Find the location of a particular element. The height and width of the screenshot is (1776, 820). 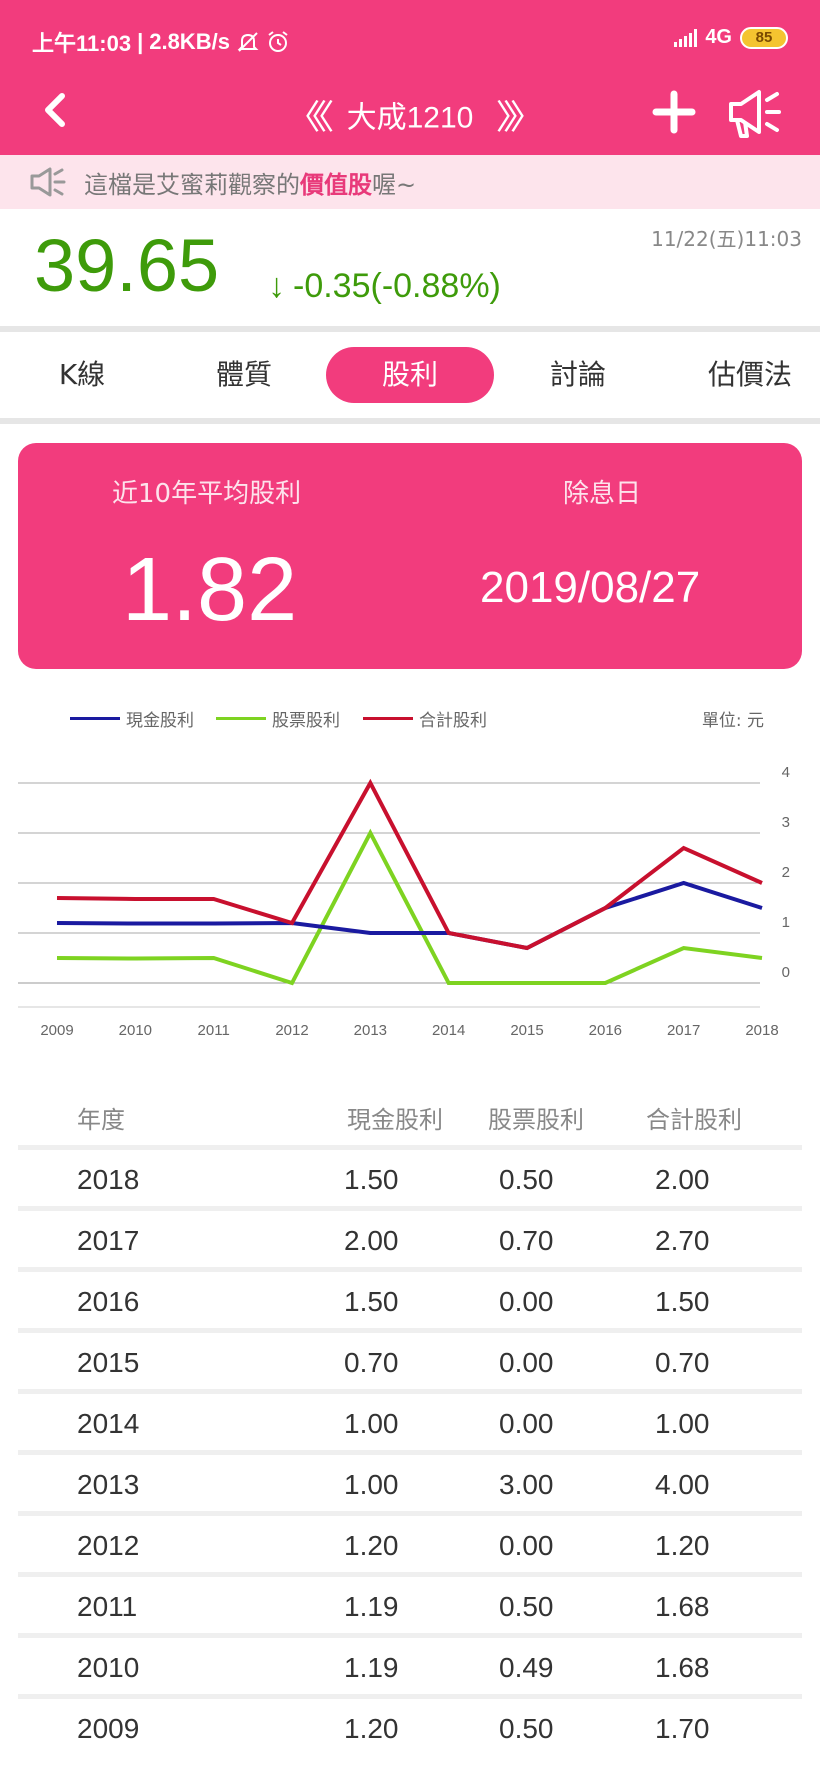

table-row: 2017 2.00 0.70 2.70 is located at coordinates (410, 1236).